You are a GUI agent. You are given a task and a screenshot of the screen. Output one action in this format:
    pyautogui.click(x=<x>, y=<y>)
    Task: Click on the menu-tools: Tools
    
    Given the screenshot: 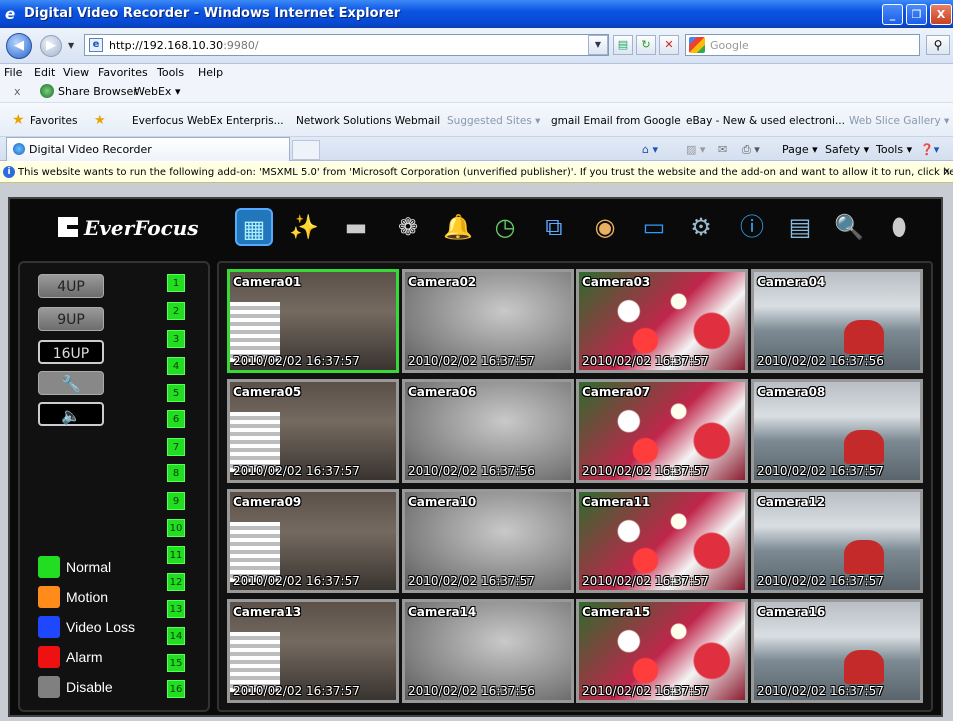 What is the action you would take?
    pyautogui.click(x=170, y=72)
    